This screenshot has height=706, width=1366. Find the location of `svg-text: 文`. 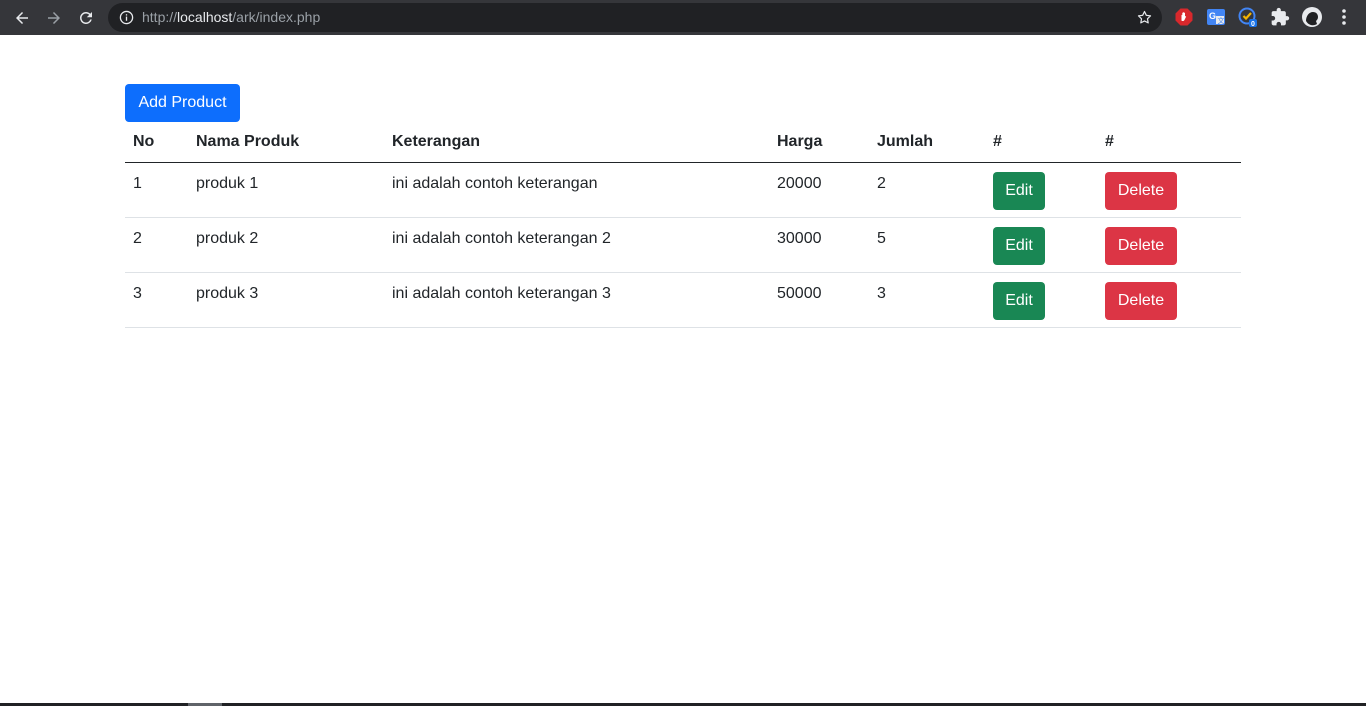

svg-text: 文 is located at coordinates (1221, 20).